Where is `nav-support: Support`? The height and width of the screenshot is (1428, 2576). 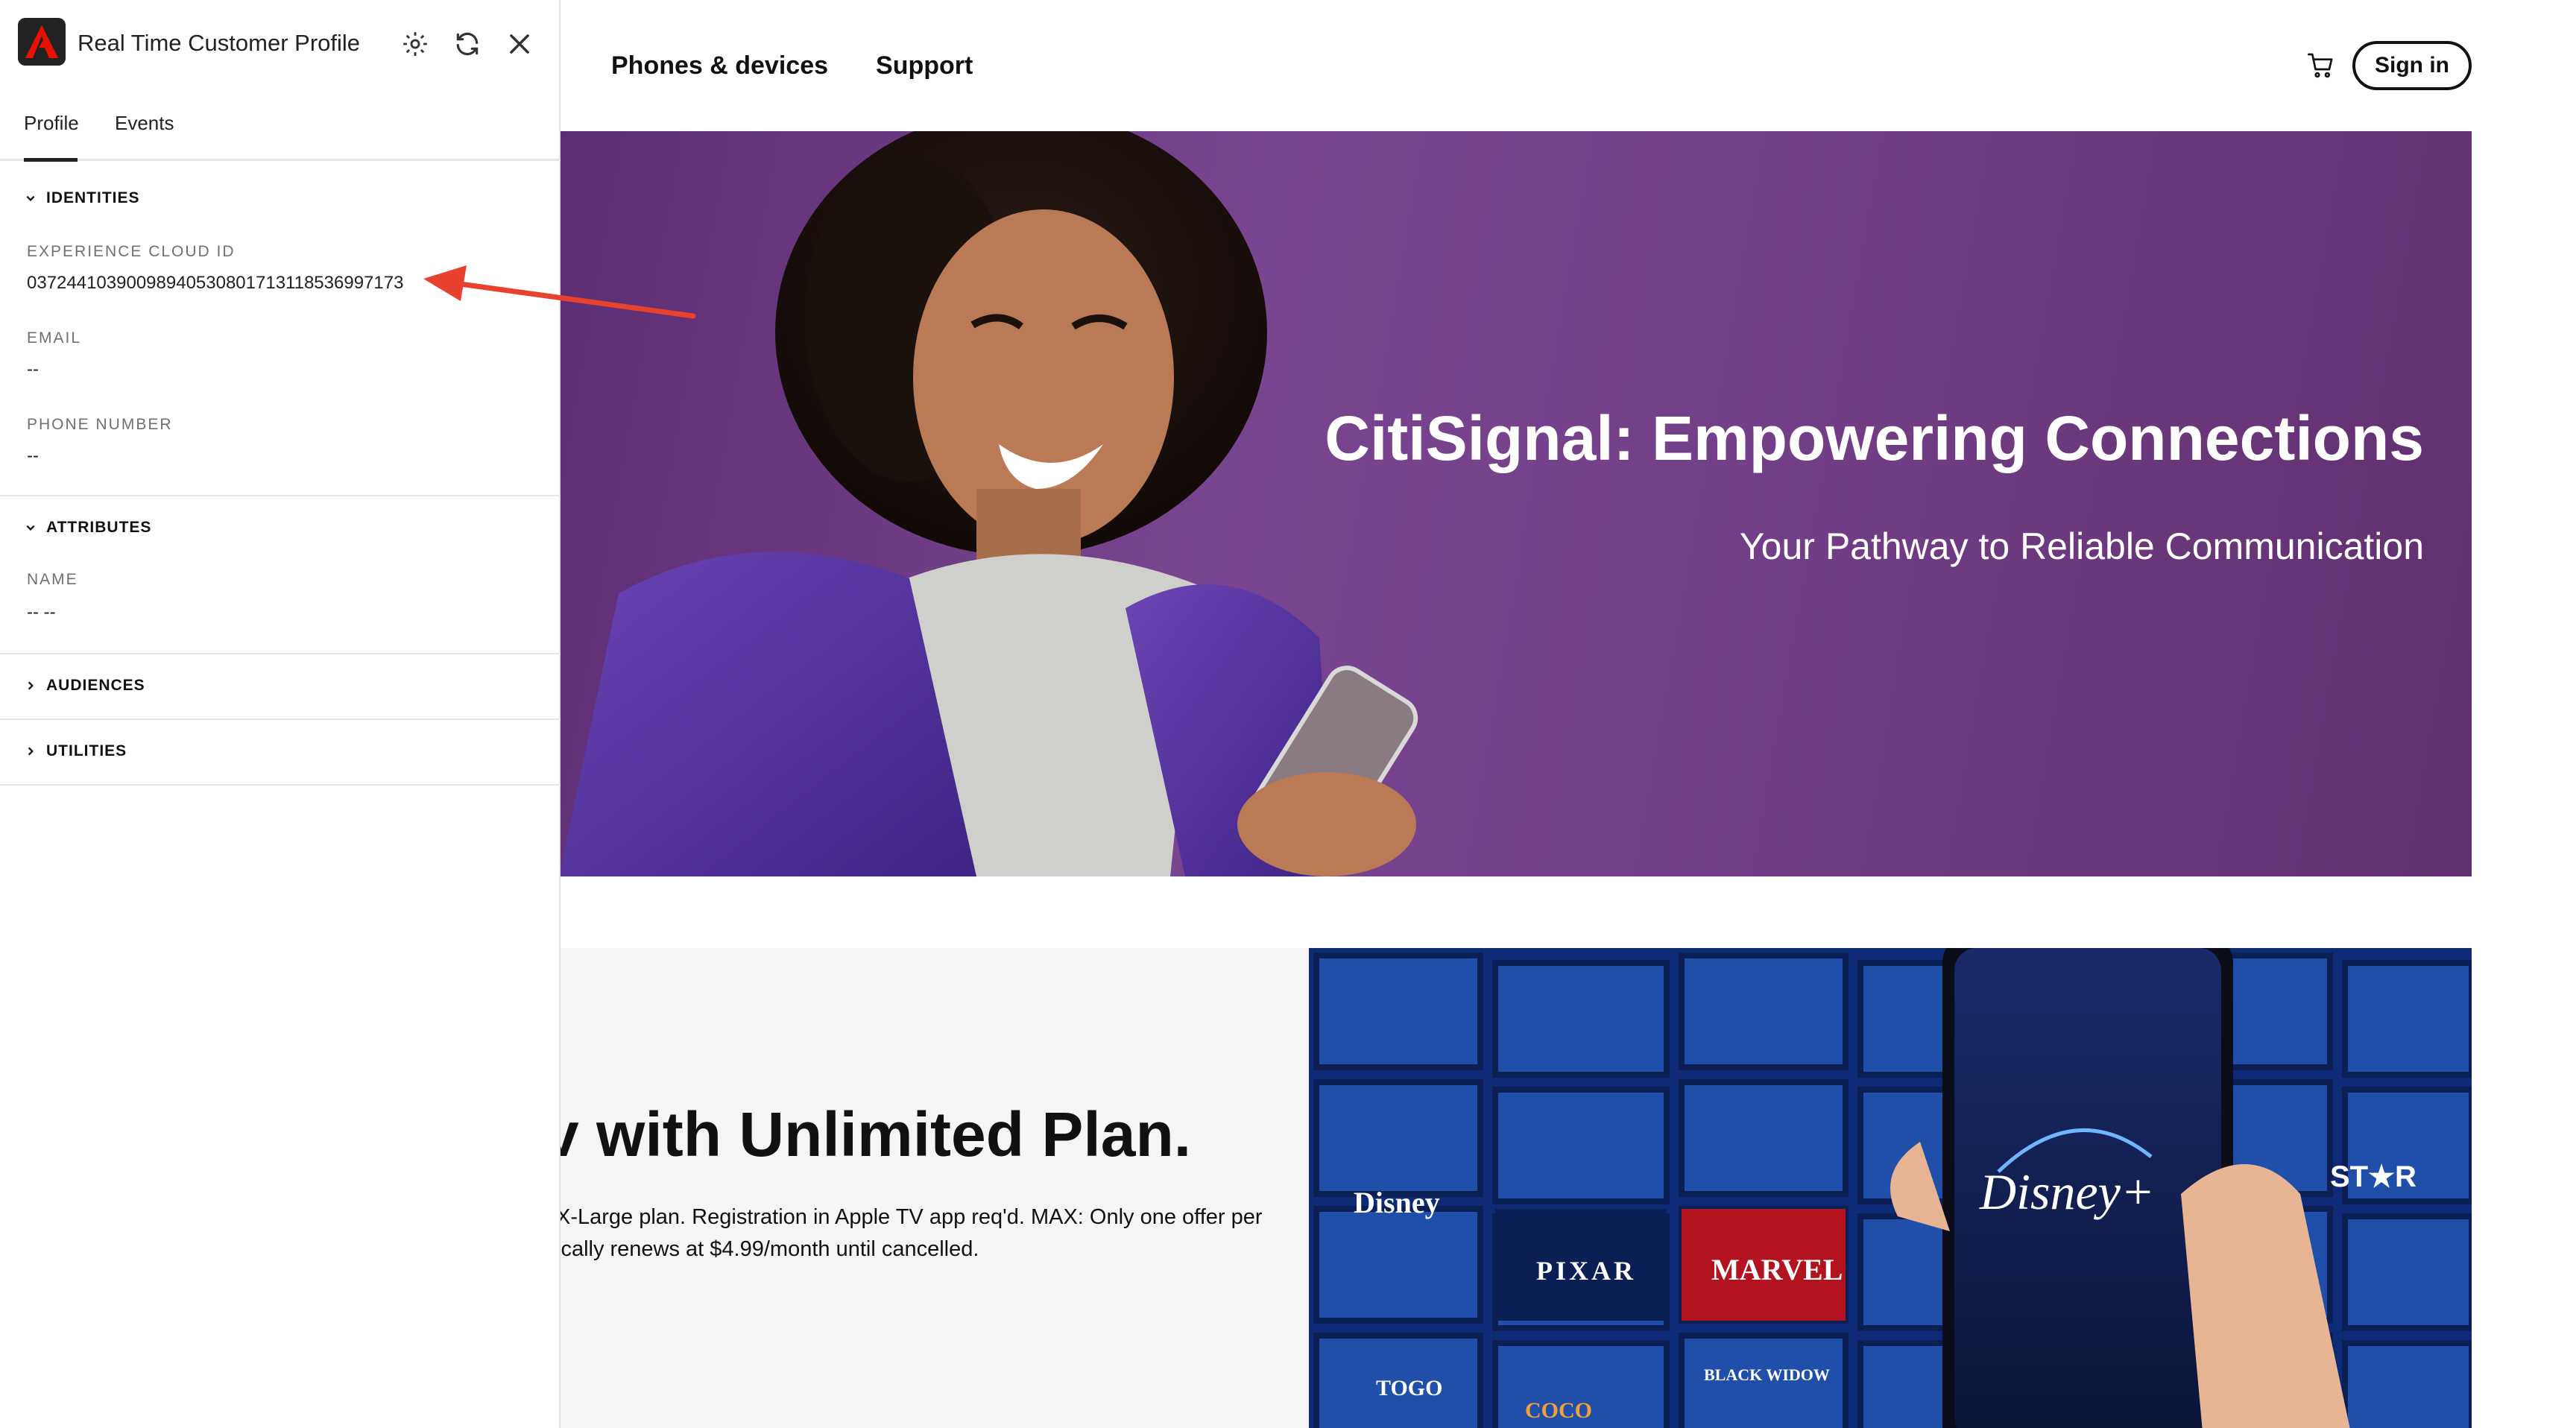
nav-support: Support is located at coordinates (925, 65).